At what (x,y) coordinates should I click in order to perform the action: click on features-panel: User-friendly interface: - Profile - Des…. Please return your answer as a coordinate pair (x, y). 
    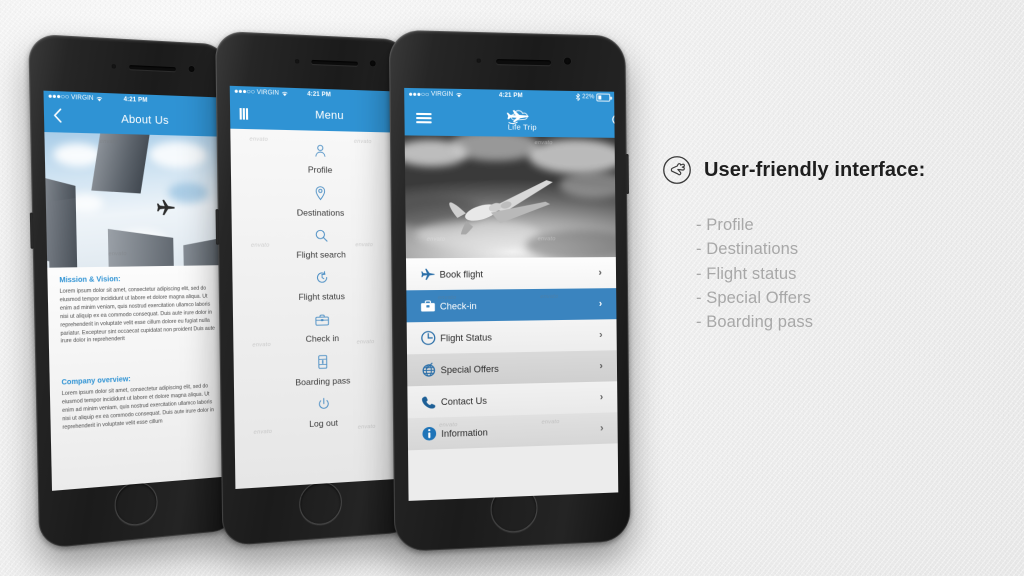
    Looking at the image, I should click on (838, 244).